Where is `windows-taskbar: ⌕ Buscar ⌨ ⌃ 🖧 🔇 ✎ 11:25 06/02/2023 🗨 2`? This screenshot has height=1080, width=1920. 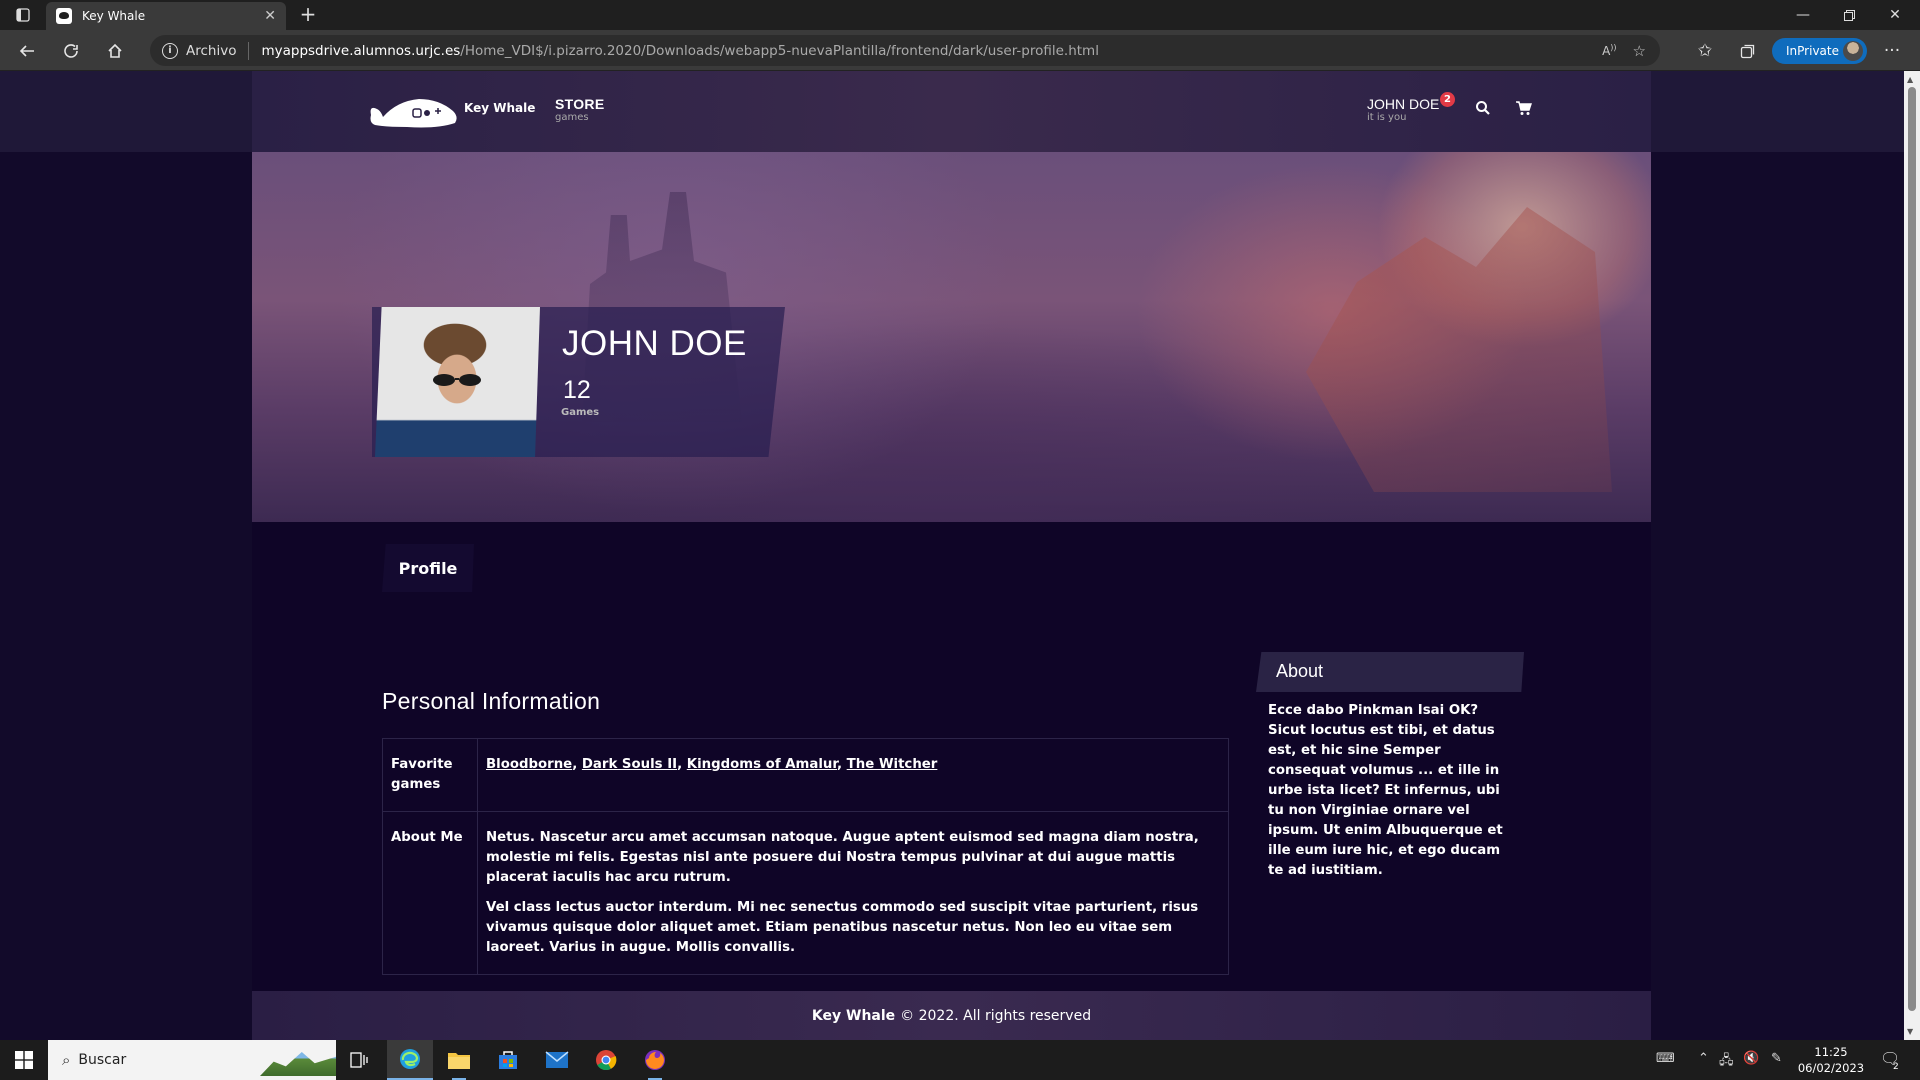
windows-taskbar: ⌕ Buscar ⌨ ⌃ 🖧 🔇 ✎ 11:25 06/02/2023 🗨 2 is located at coordinates (960, 1060).